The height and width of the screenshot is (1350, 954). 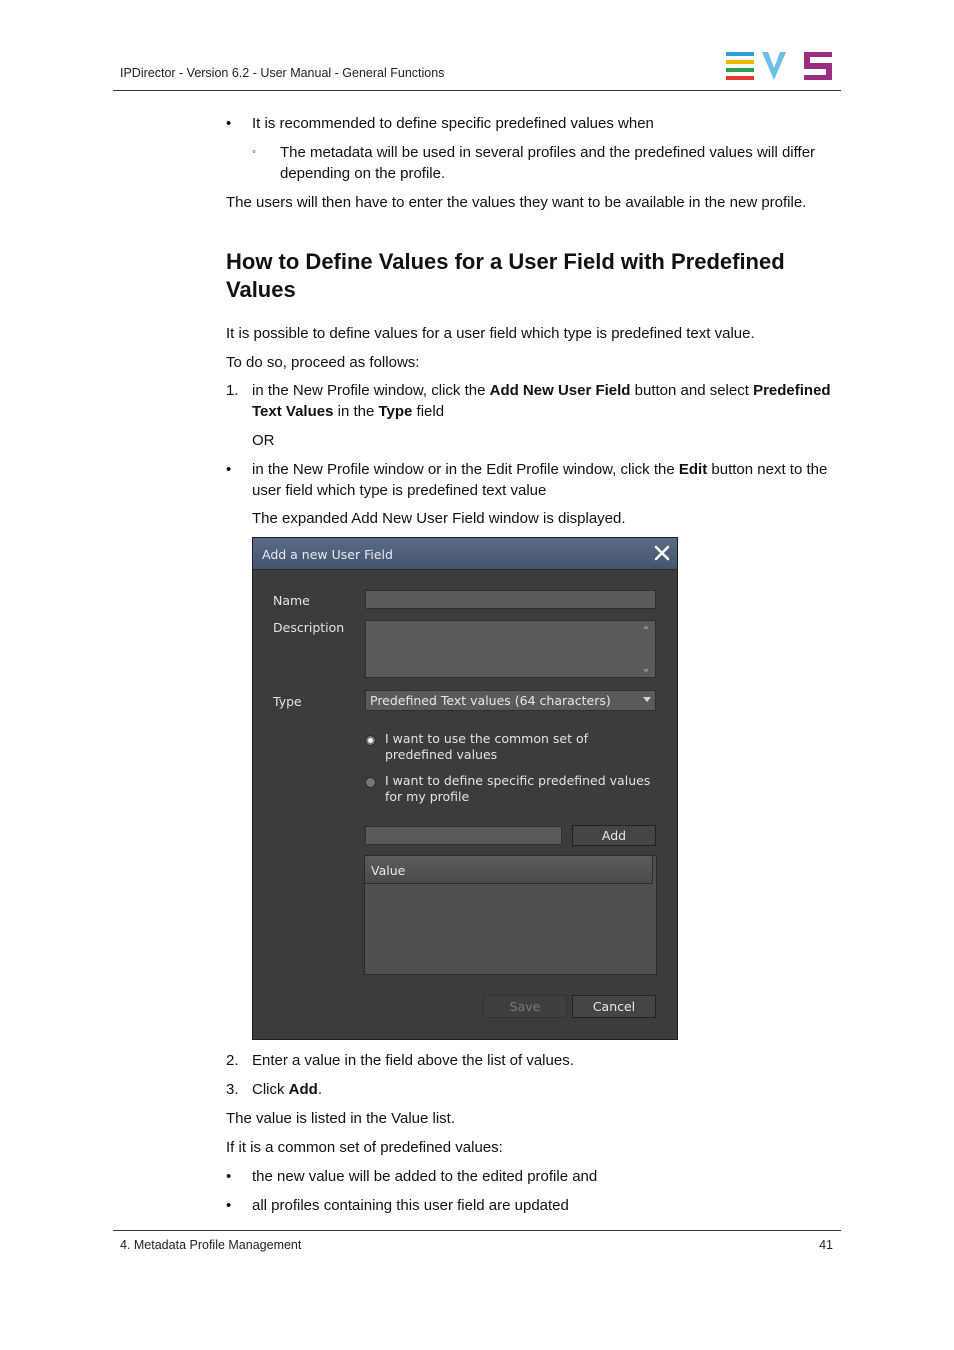 What do you see at coordinates (263, 440) in the screenshot?
I see `or-text: OR` at bounding box center [263, 440].